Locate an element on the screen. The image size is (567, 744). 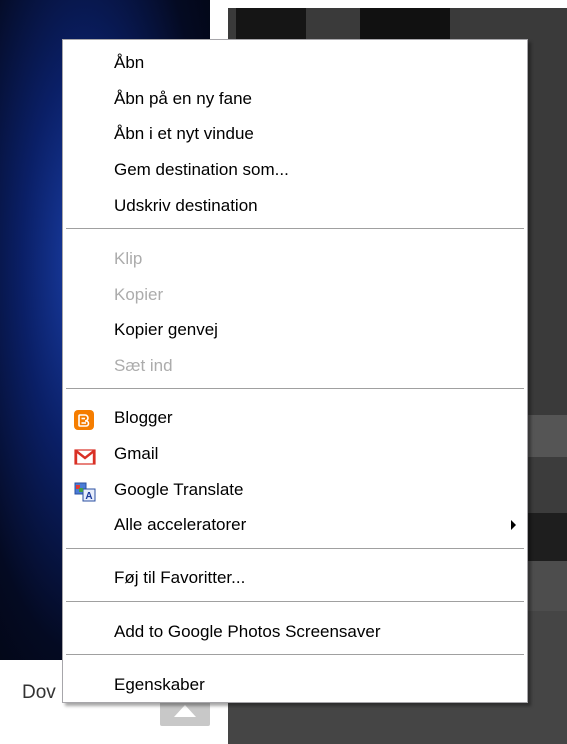
menu-item-properties: Egenskaber is located at coordinates (295, 685).